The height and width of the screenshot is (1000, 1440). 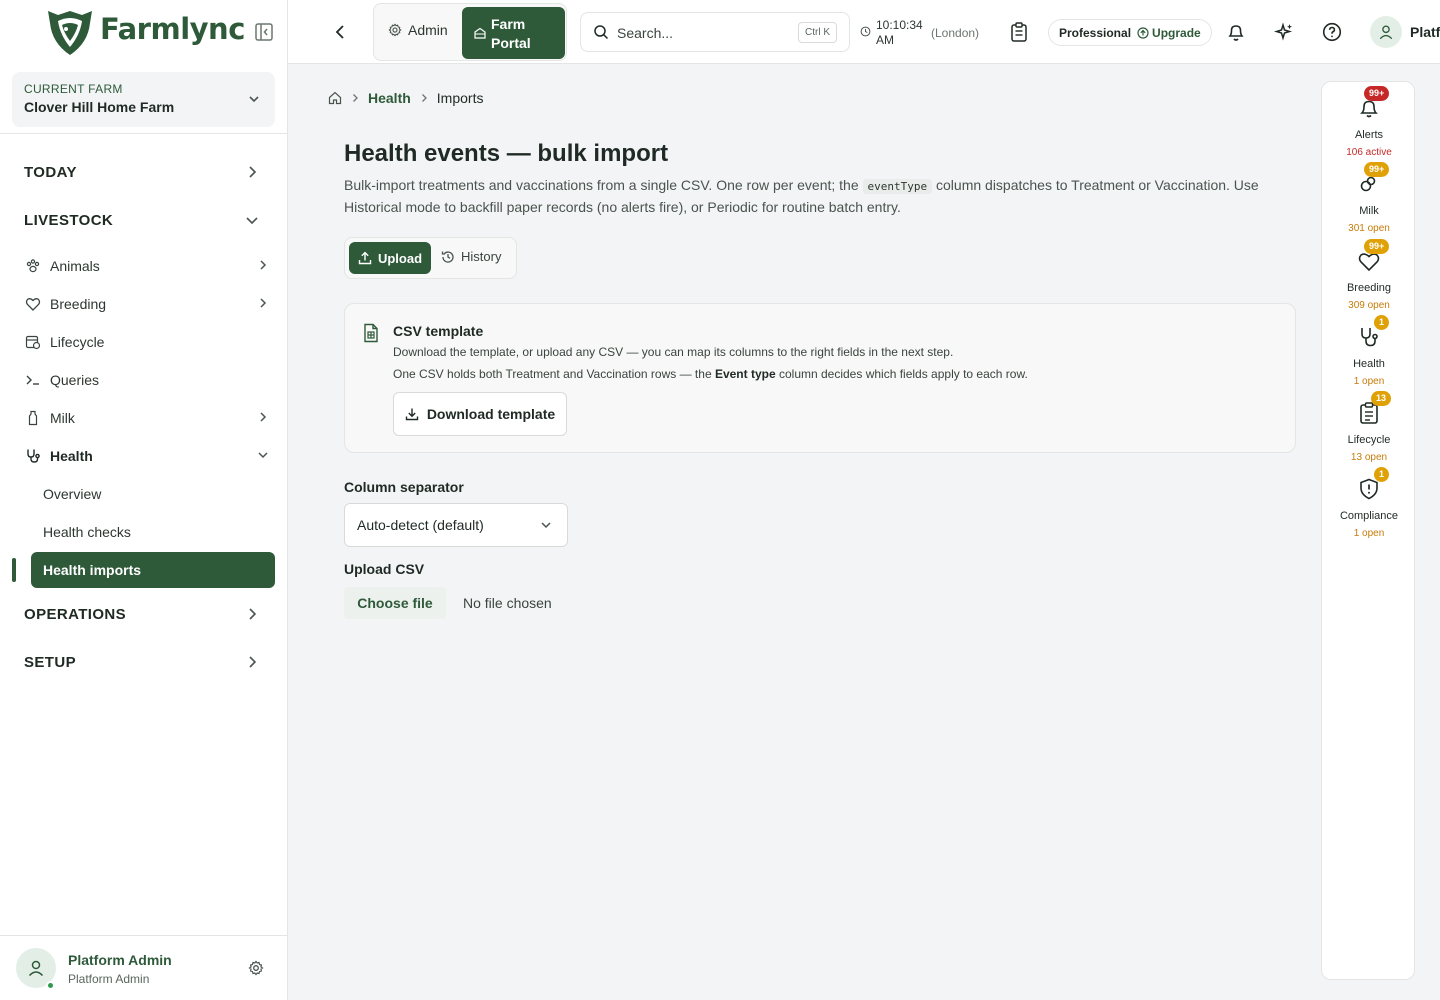 What do you see at coordinates (144, 662) in the screenshot?
I see `nav-section-setup: SETUP` at bounding box center [144, 662].